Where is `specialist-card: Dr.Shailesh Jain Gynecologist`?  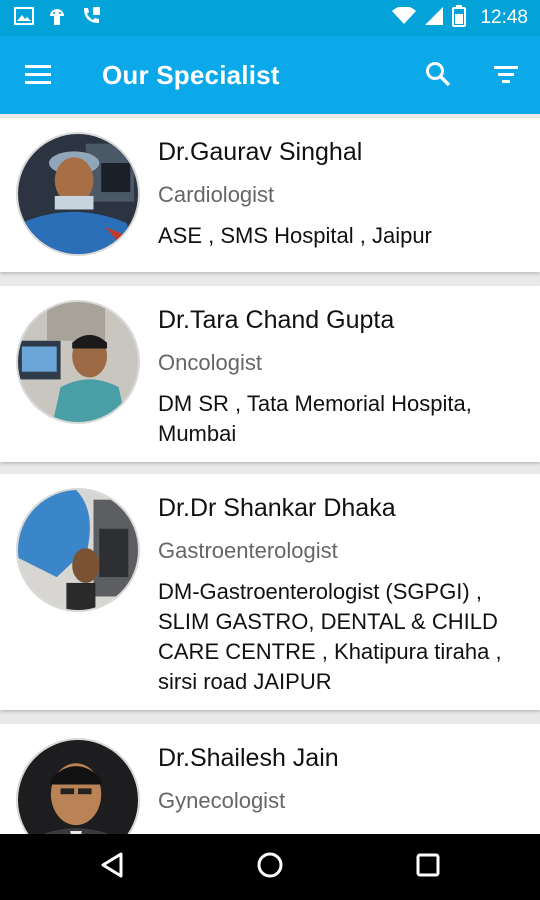
specialist-card: Dr.Shailesh Jain Gynecologist is located at coordinates (270, 779).